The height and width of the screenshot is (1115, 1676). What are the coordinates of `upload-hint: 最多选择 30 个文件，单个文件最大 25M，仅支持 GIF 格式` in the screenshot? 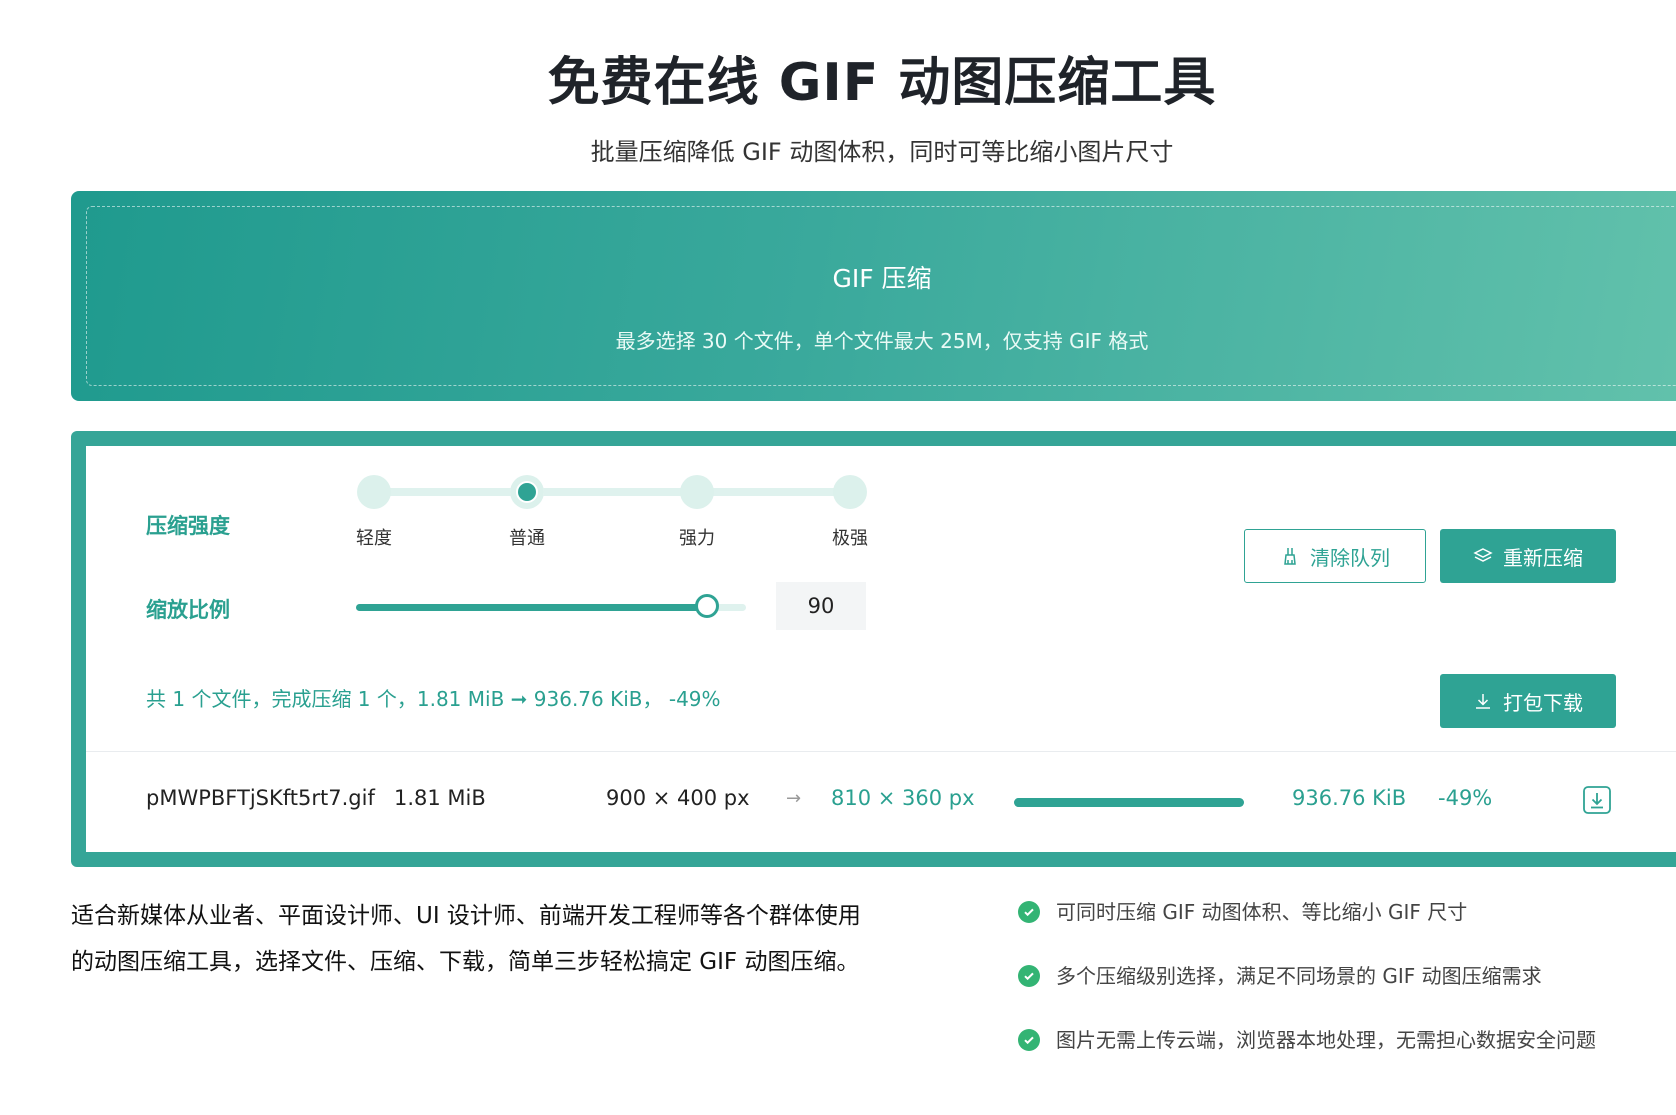 It's located at (882, 341).